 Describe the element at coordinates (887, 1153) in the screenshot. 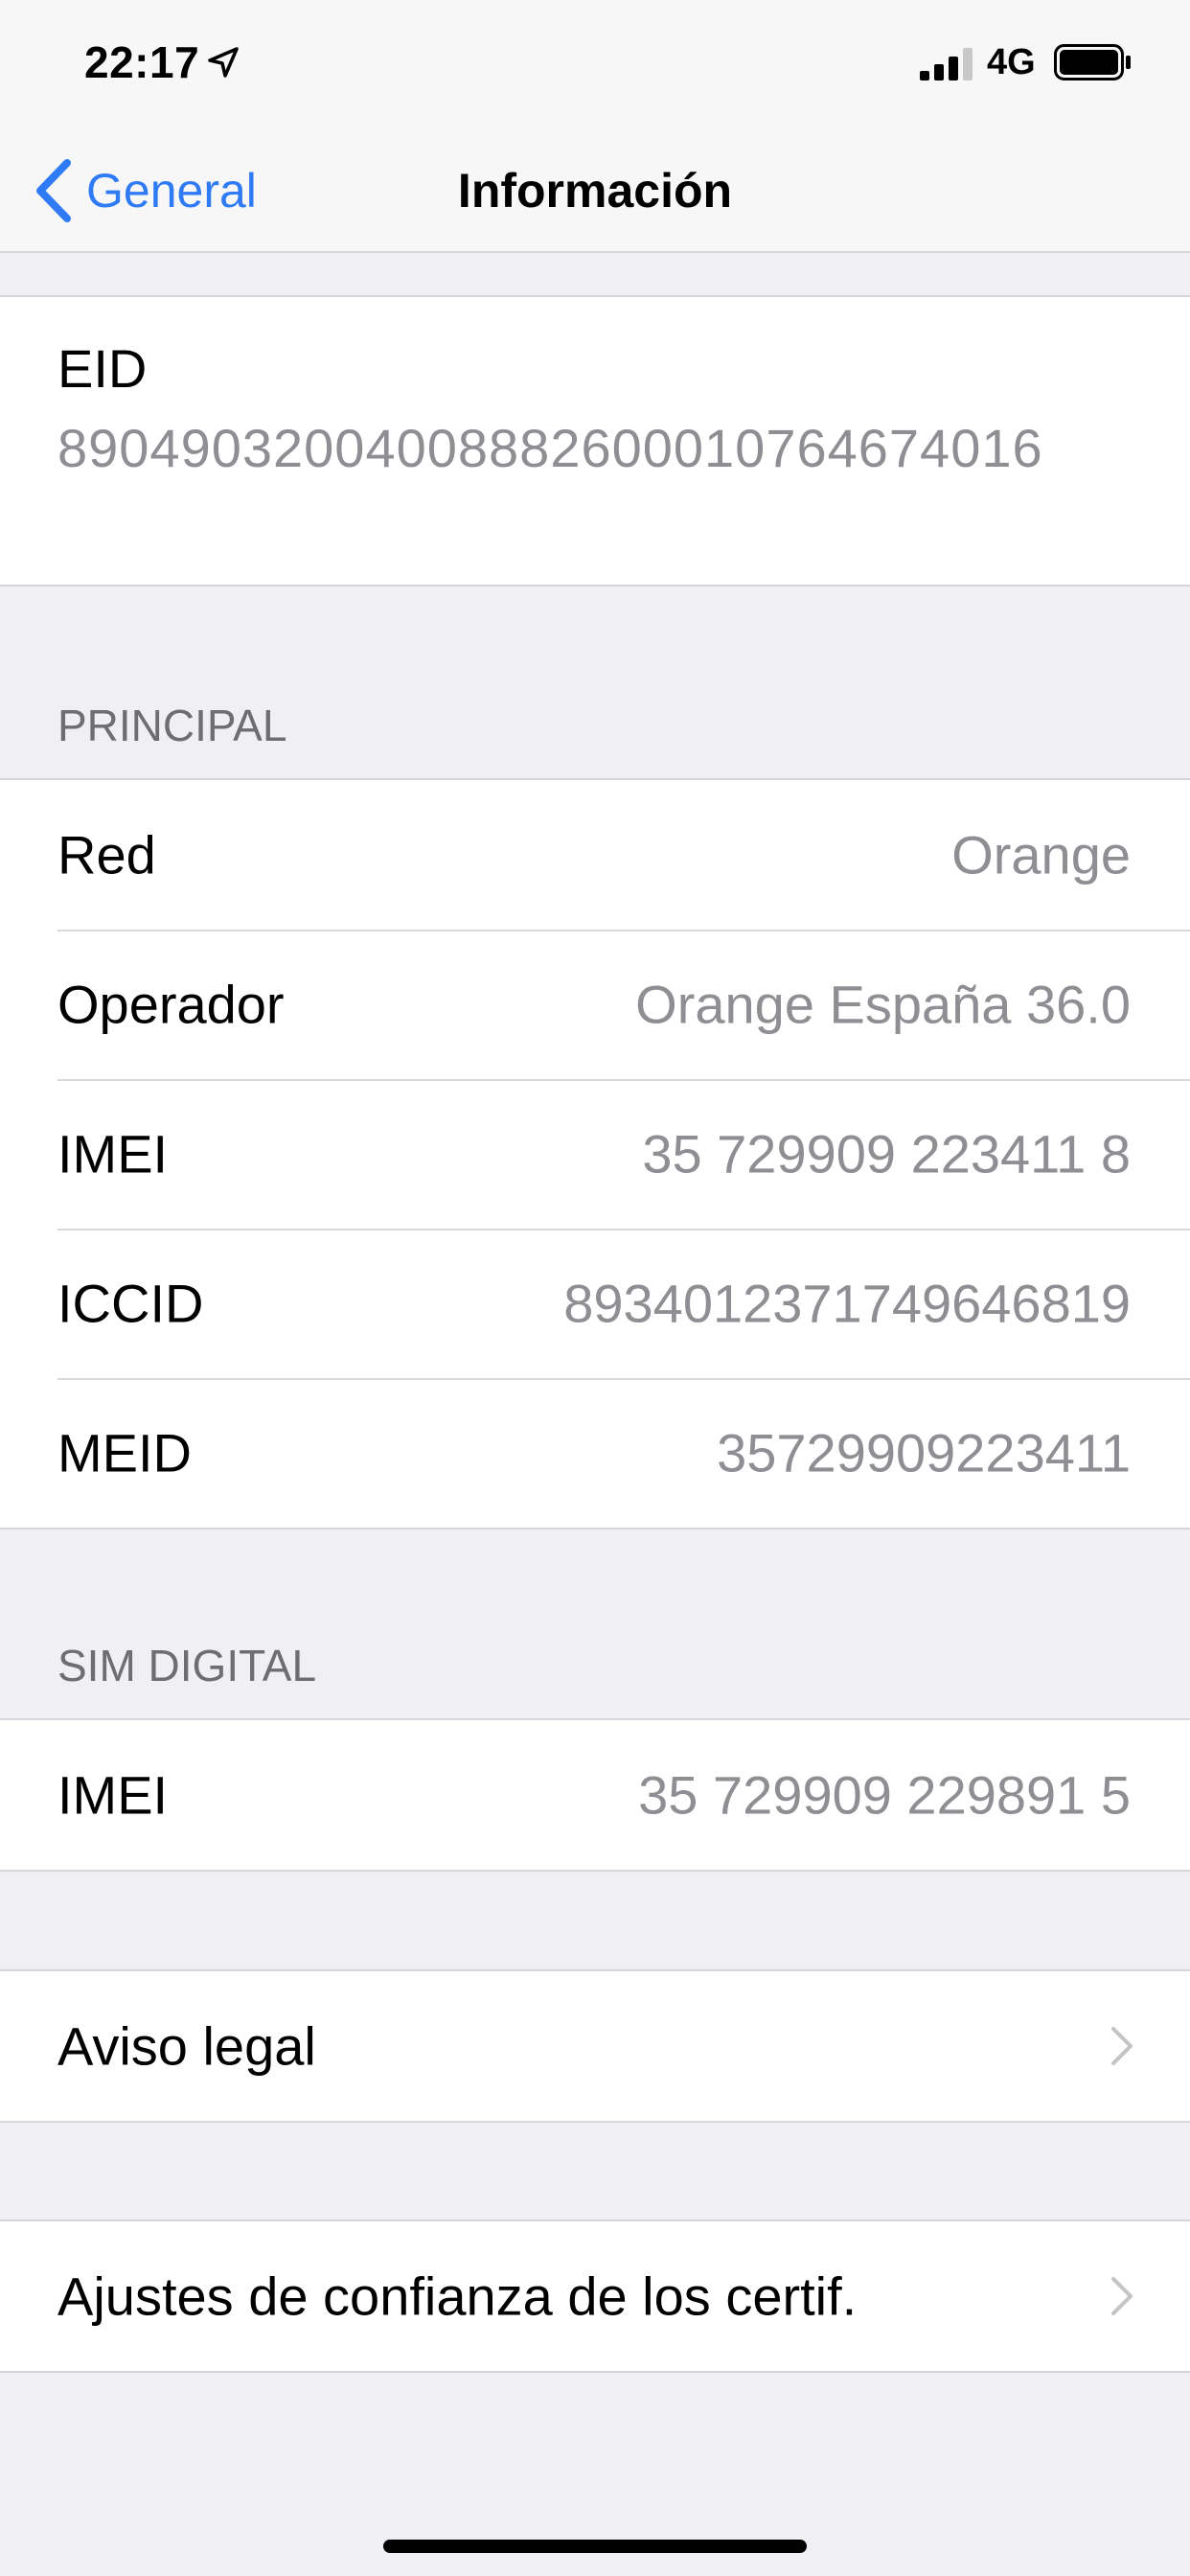

I see `row-value: 35 729909 223411 8` at that location.